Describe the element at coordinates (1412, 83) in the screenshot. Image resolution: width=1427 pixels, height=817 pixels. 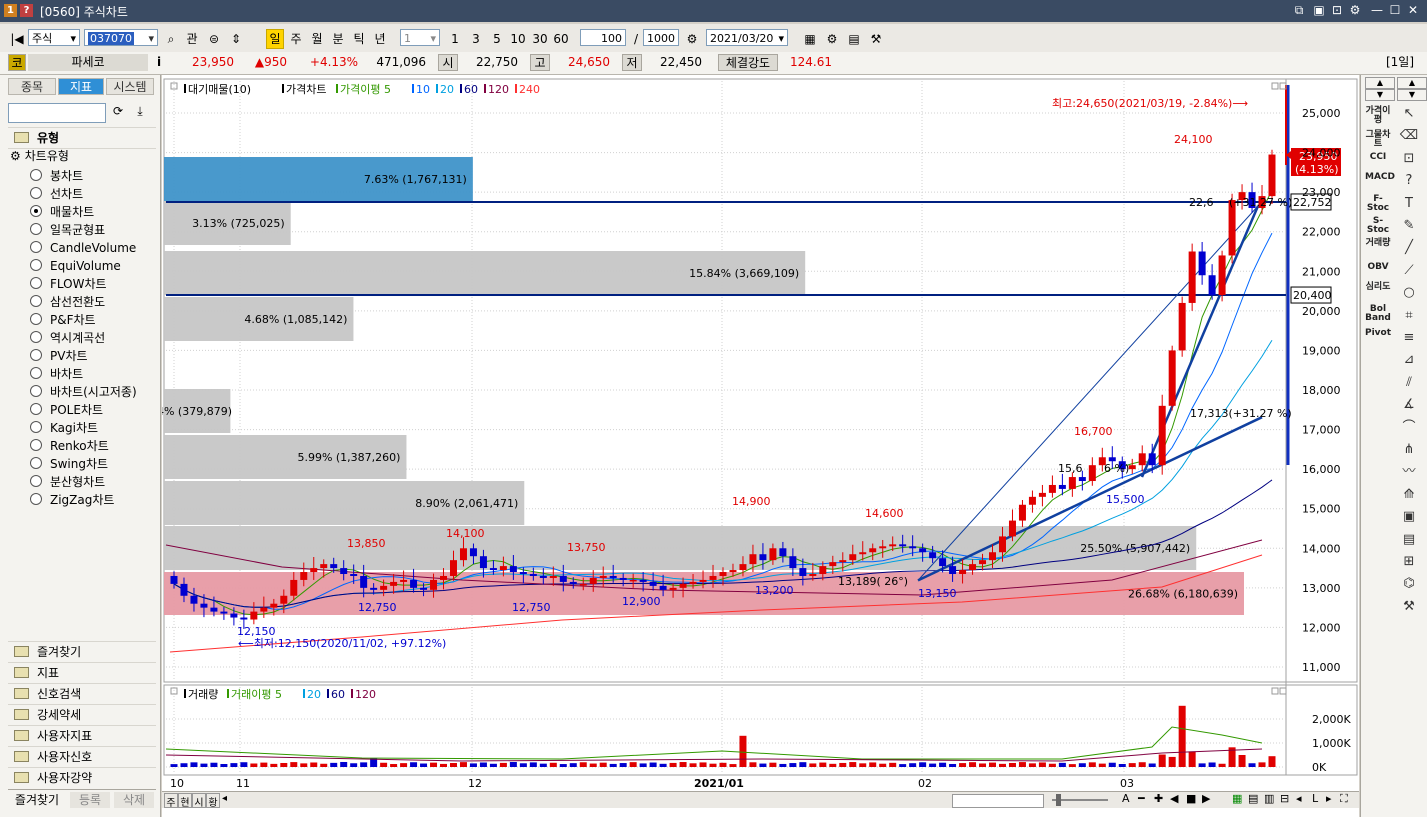
I see `tool-scroll-up-icon: ▲` at that location.